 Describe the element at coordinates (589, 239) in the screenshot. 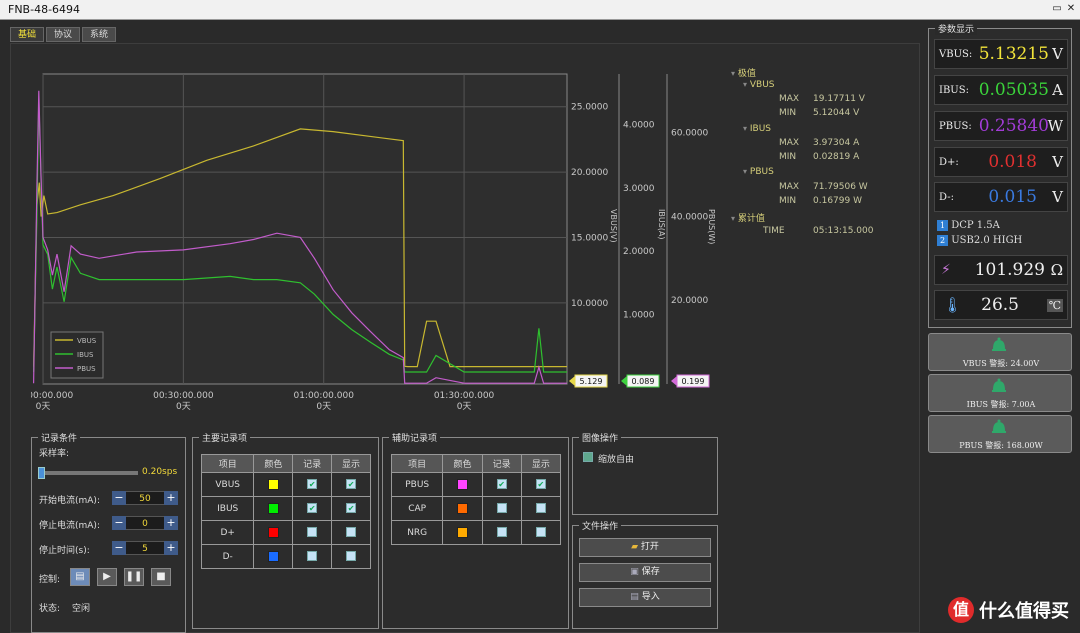

I see `y-tick-label: 15.0000` at that location.